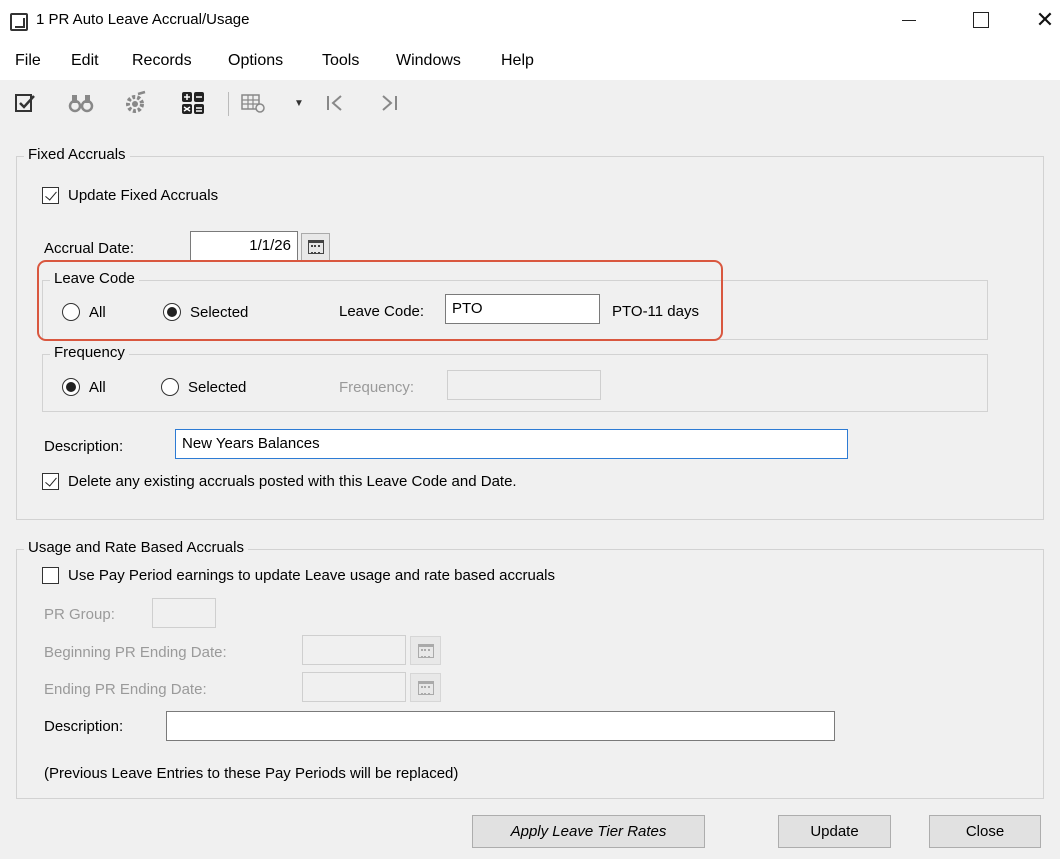  Describe the element at coordinates (170, 387) in the screenshot. I see `frequency-selected-radio` at that location.